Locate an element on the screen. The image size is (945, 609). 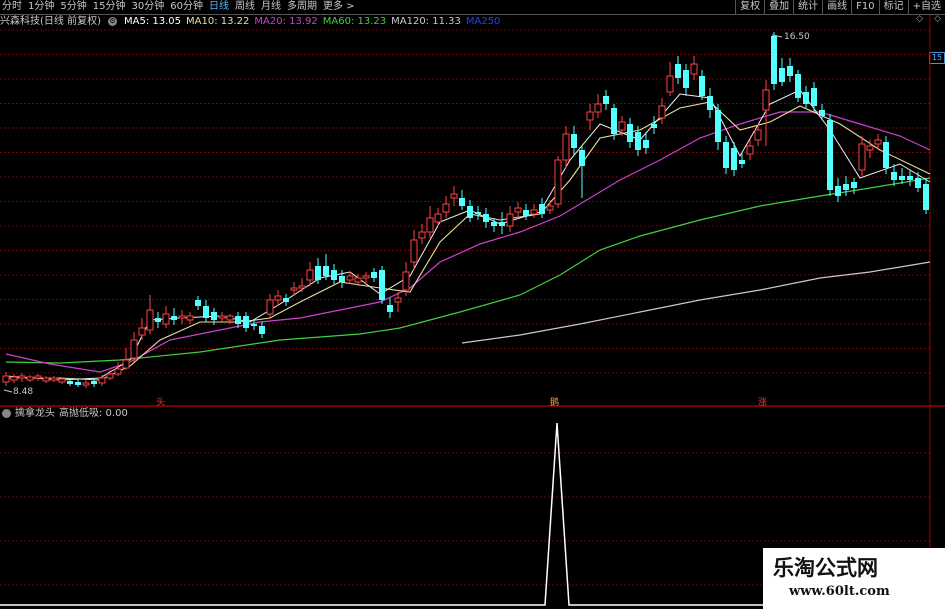
indicator-title-bar: 擒拿龙头 高抛低吸: 0.00 is located at coordinates (65, 414).